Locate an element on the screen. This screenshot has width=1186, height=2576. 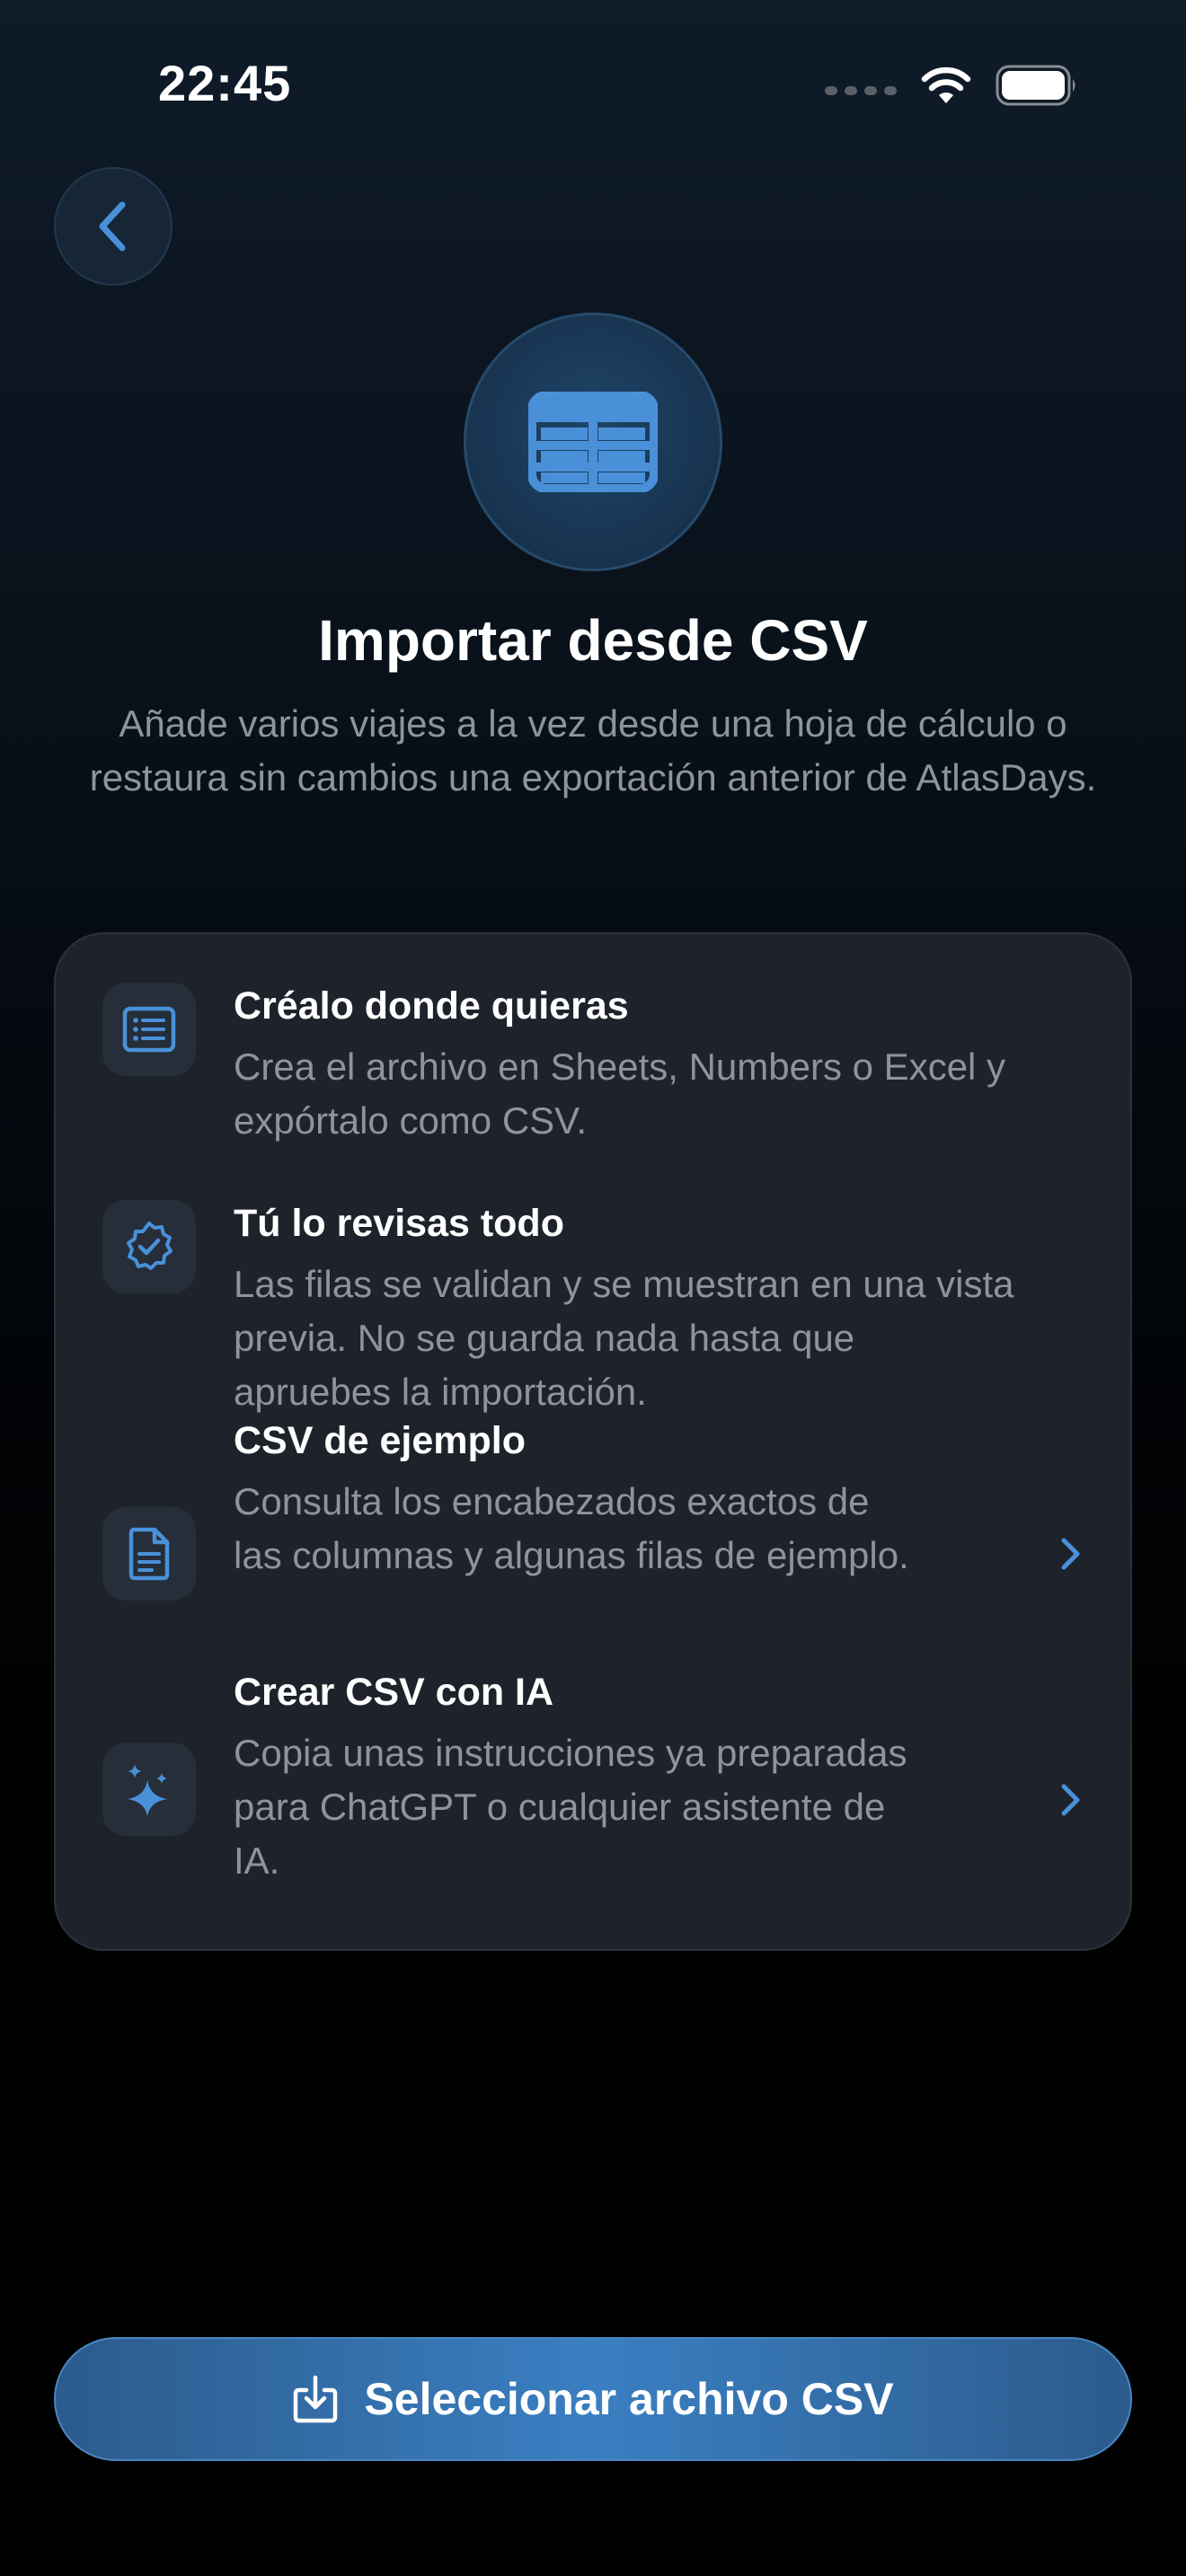
document-icon is located at coordinates (149, 1554).